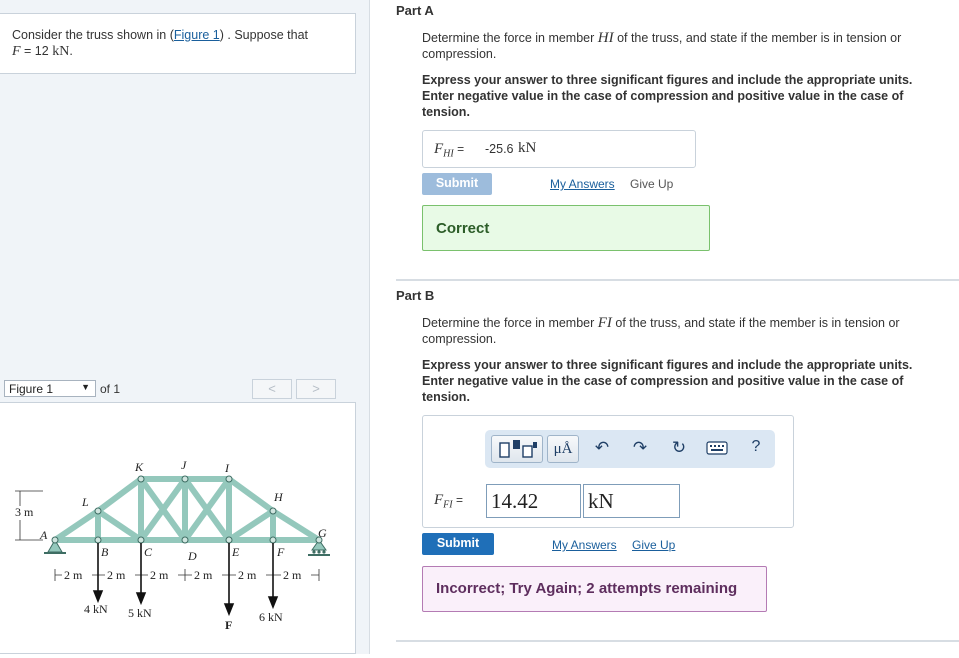  I want to click on load-label-f: 6 kN, so click(271, 617).